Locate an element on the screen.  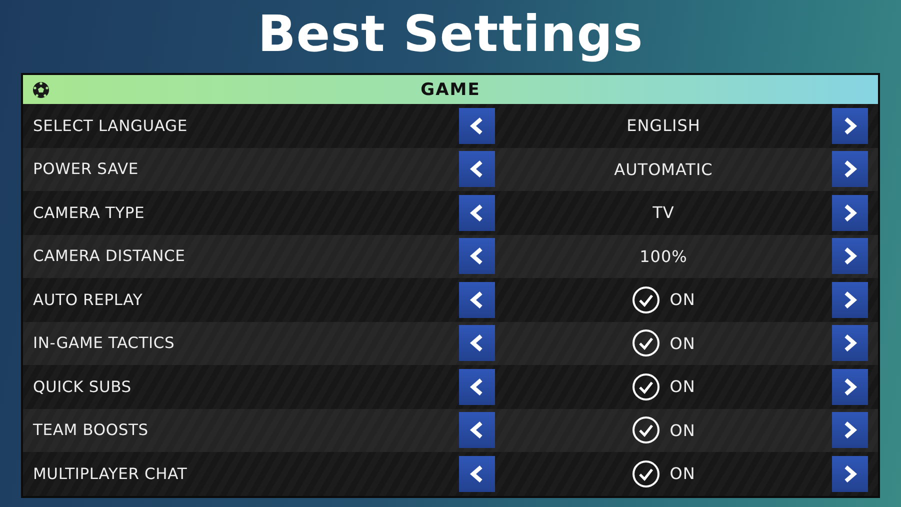
setting-label: AUTO REPLAY is located at coordinates (88, 299).